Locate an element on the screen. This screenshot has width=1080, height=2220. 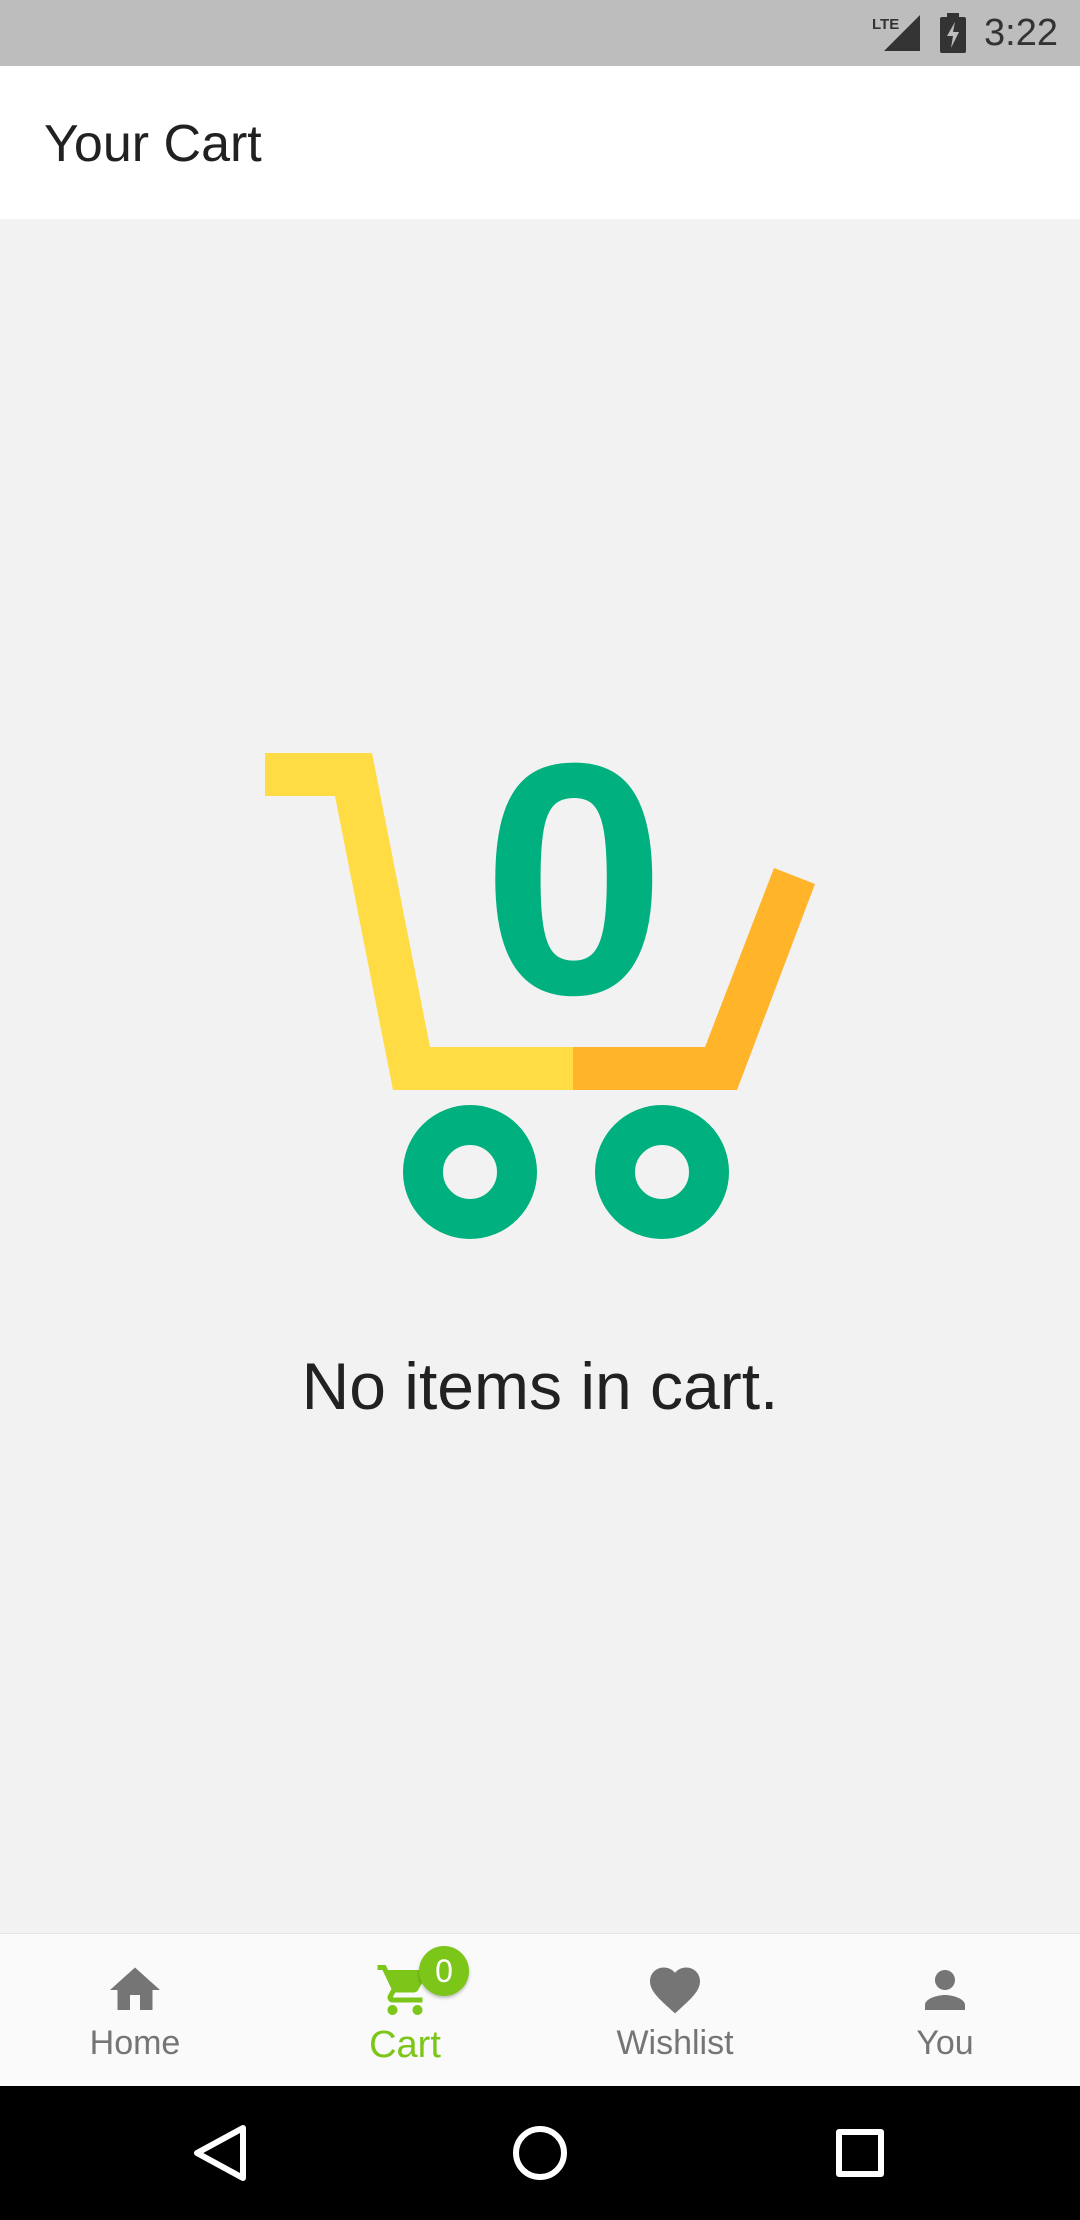
cart-count-digit: 0 is located at coordinates (574, 878).